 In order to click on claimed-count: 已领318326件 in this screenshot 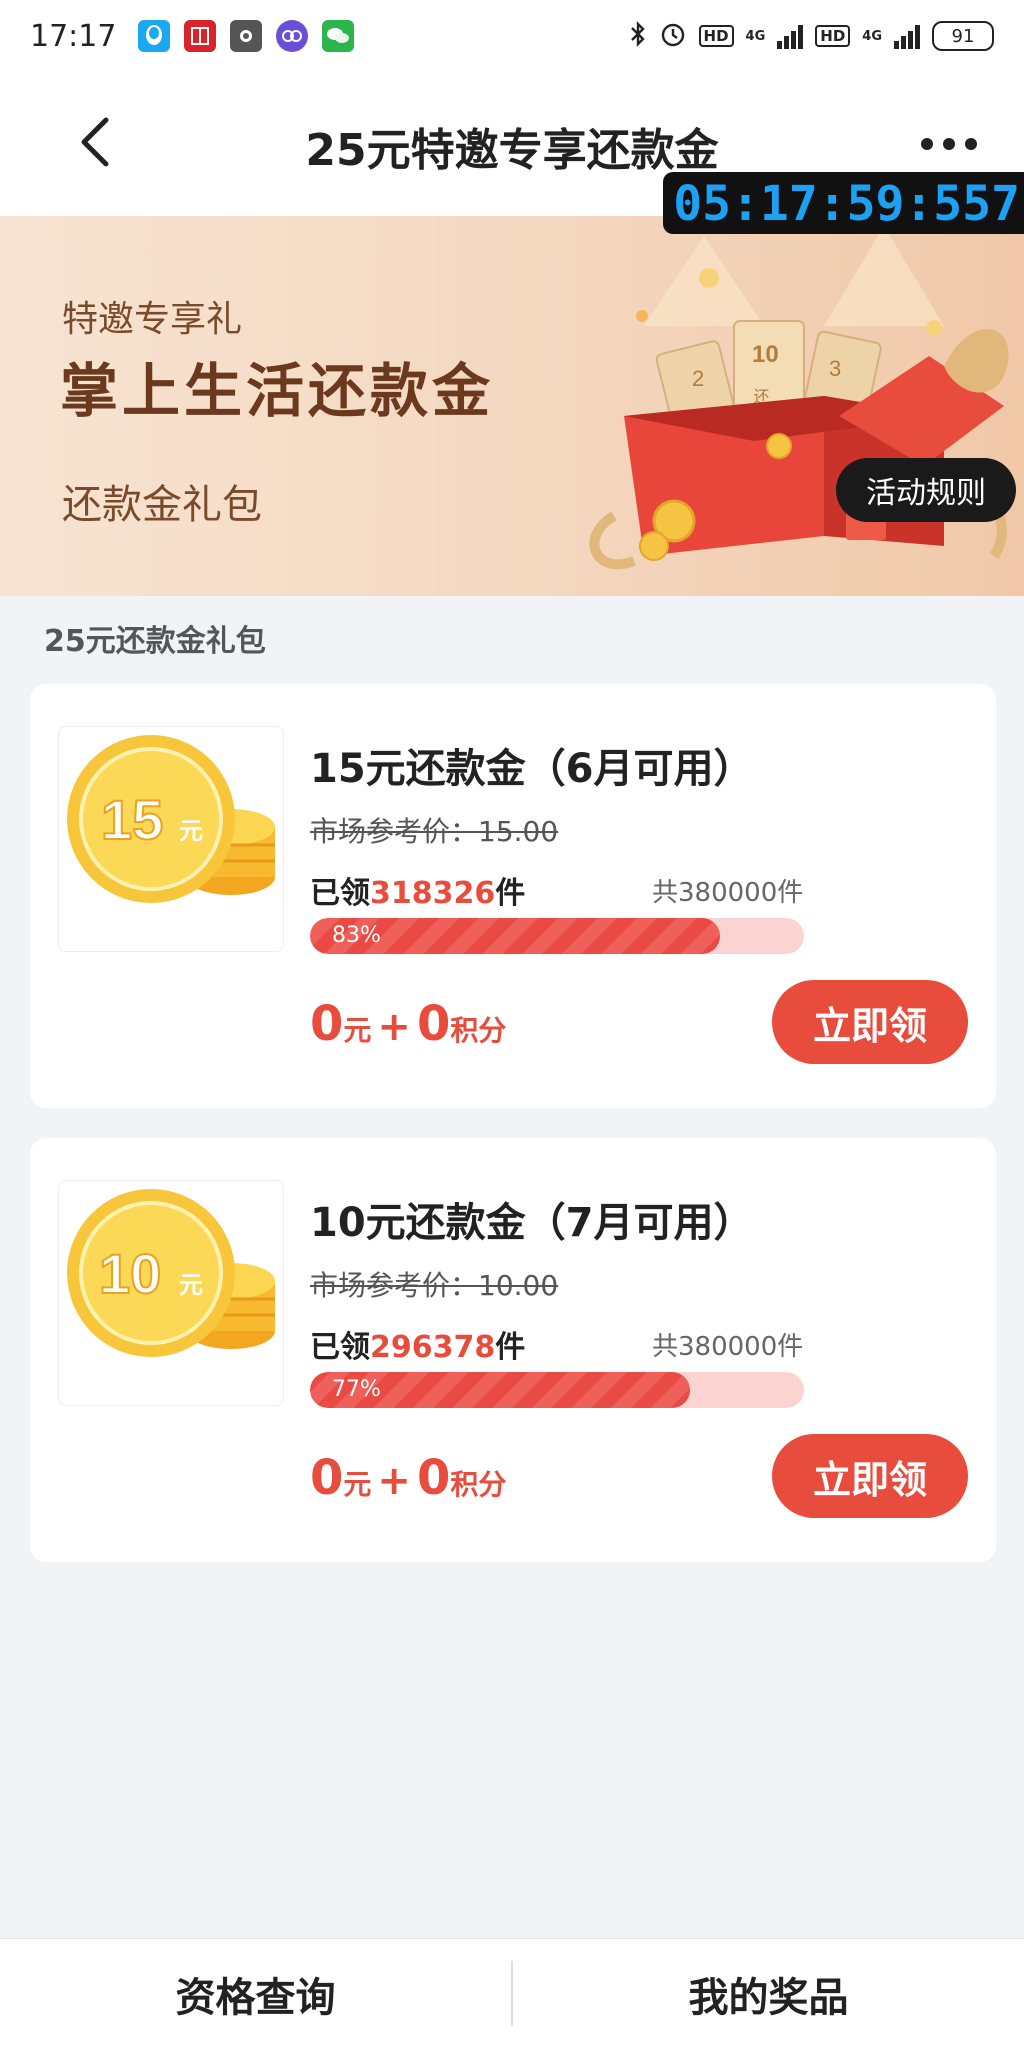, I will do `click(417, 890)`.